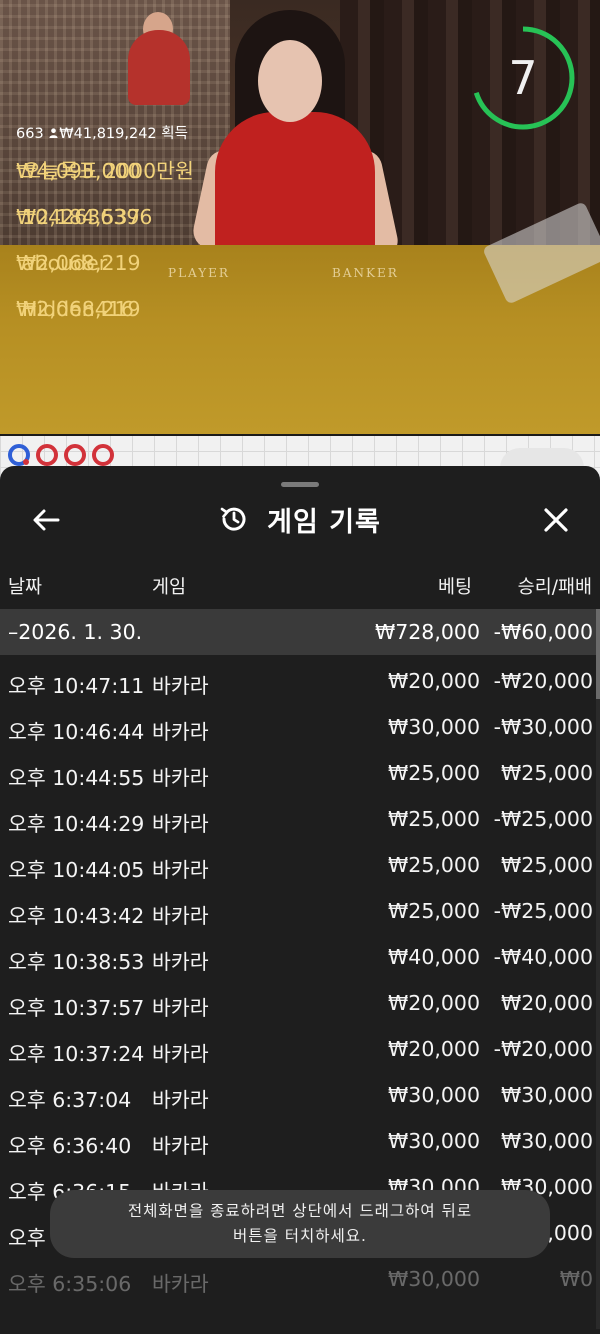 The image size is (600, 1334). I want to click on winner-name: 1042636396, so click(87, 216).